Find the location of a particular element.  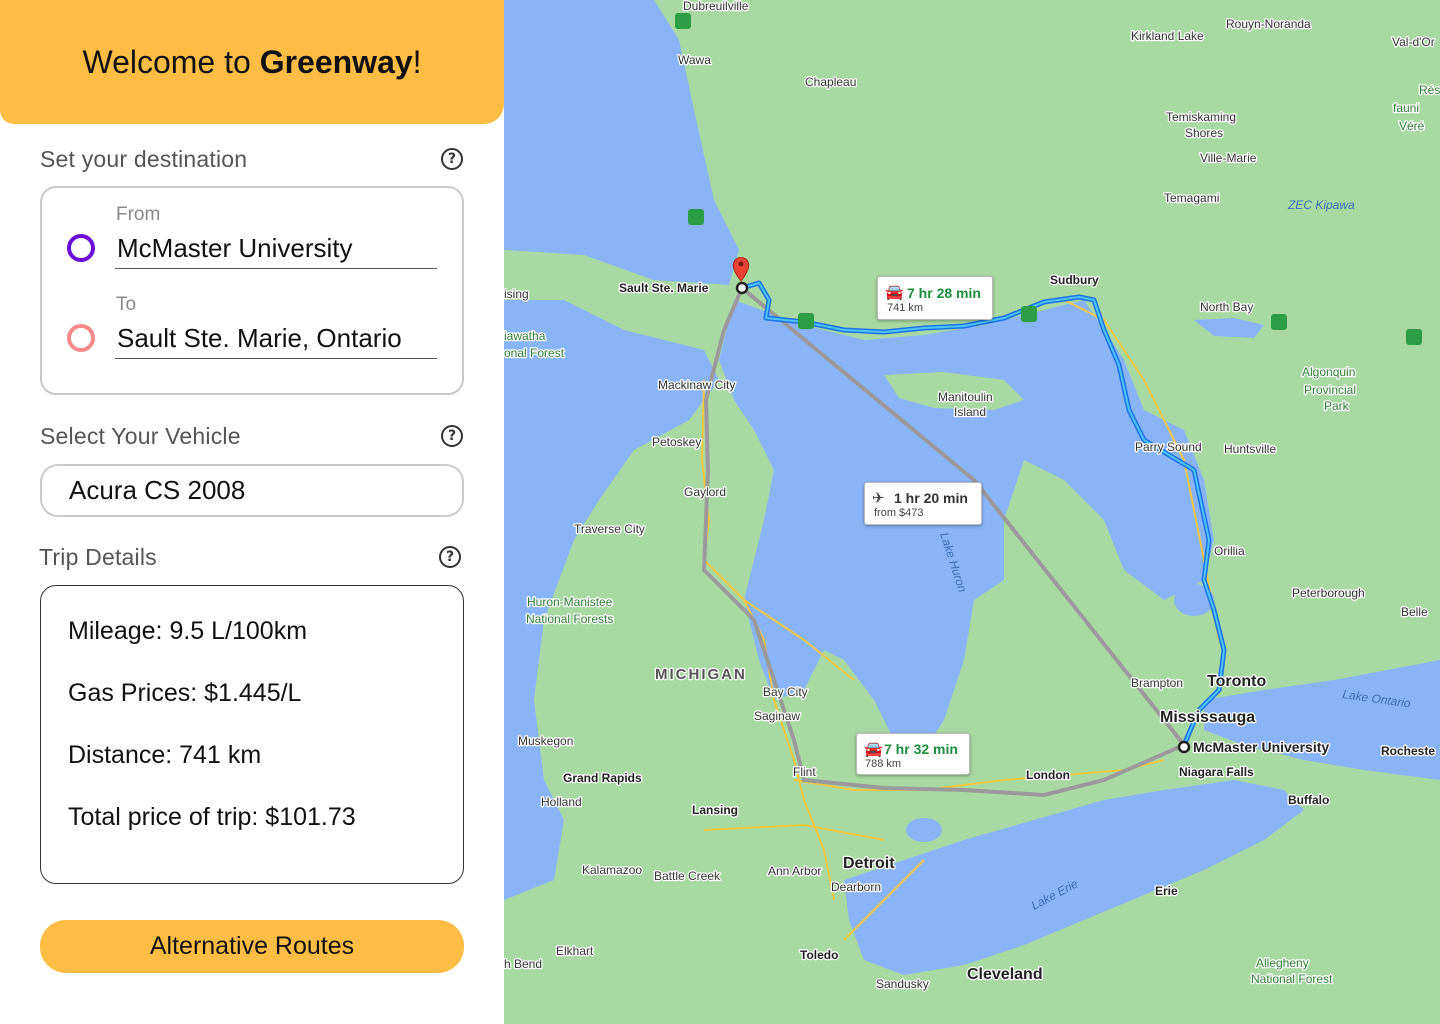

map-label-mississauga: Mississauga is located at coordinates (1207, 717).